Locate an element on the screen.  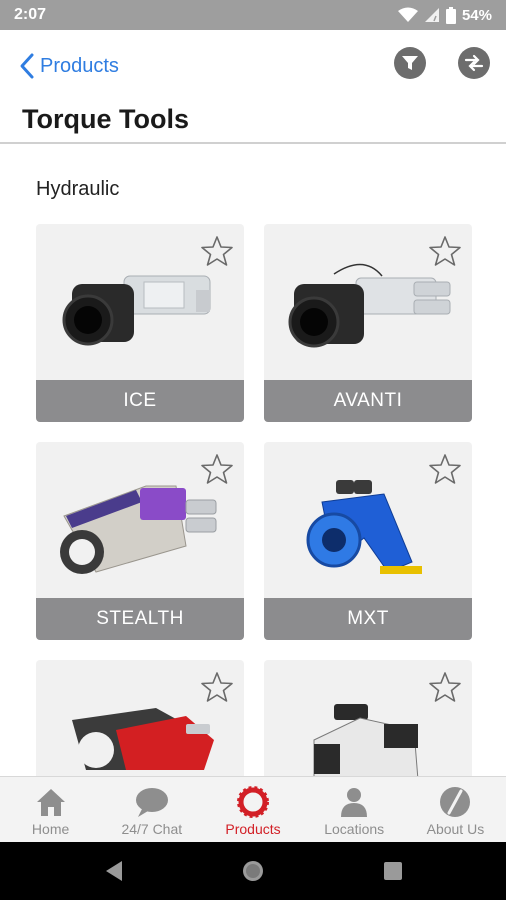
tab-locations: Locations is located at coordinates (354, 809).